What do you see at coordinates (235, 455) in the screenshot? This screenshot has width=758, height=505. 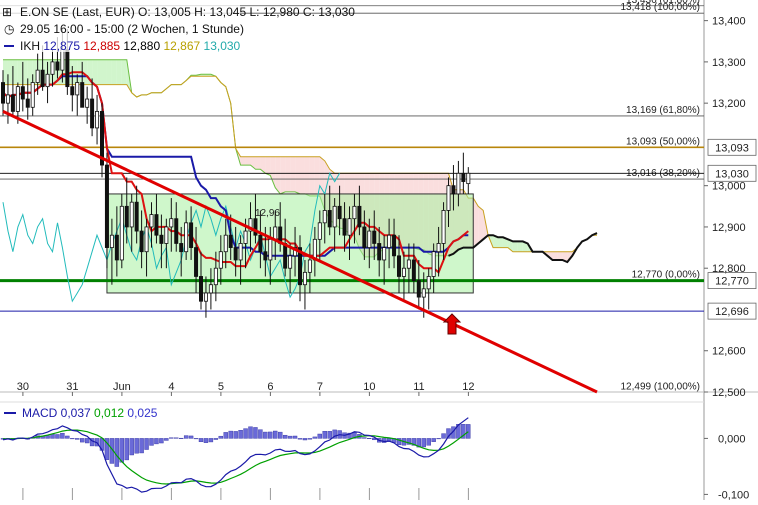 I see `macd-line` at bounding box center [235, 455].